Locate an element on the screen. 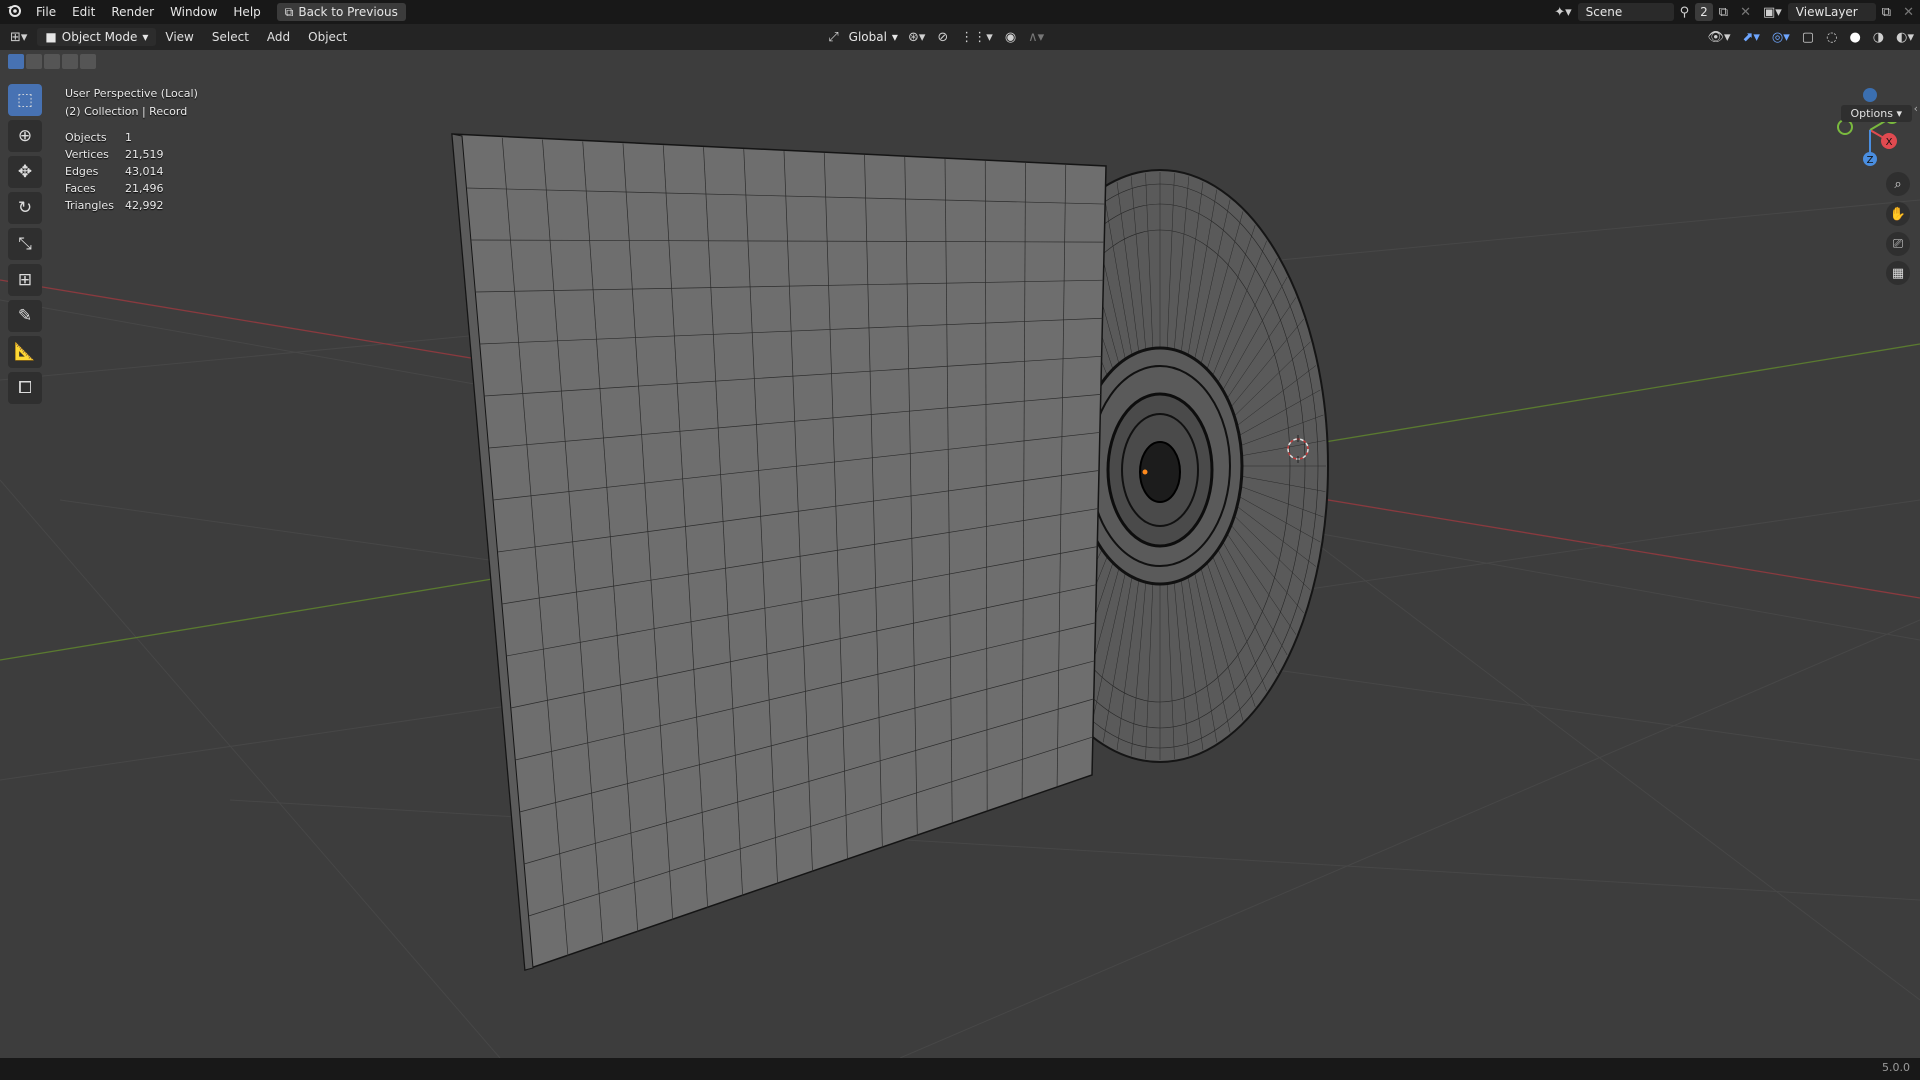  back-to-previous-label: Back to Previous is located at coordinates (348, 12).